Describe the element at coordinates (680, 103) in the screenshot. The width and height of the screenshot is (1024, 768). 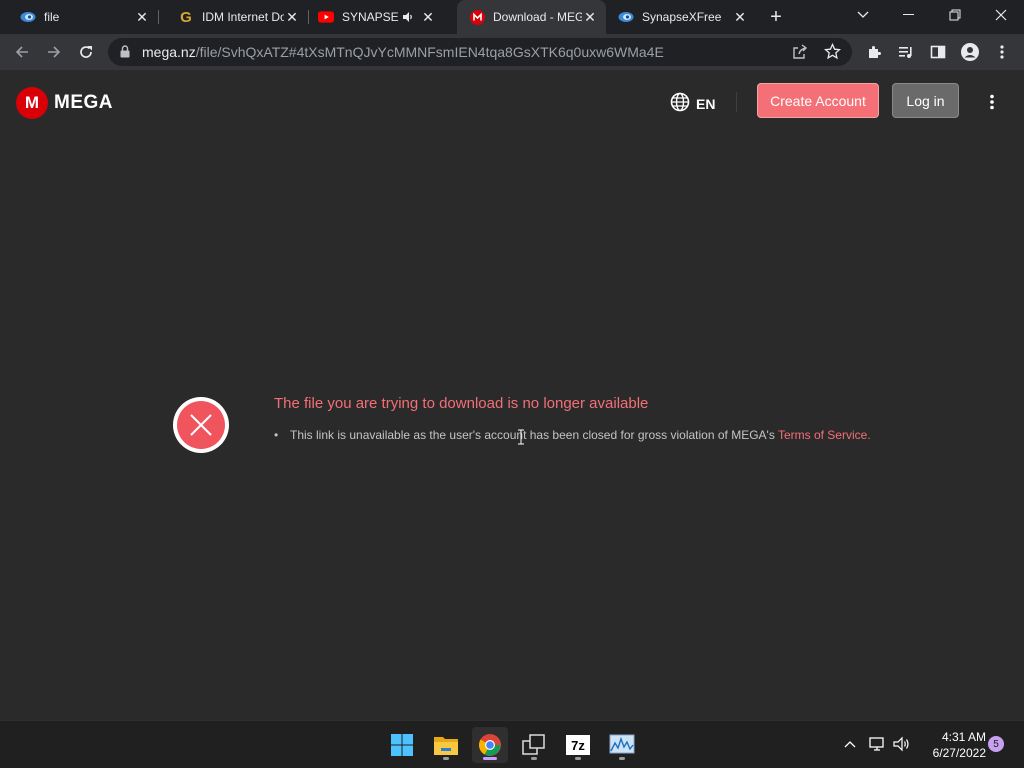
I see `globe-icon` at that location.